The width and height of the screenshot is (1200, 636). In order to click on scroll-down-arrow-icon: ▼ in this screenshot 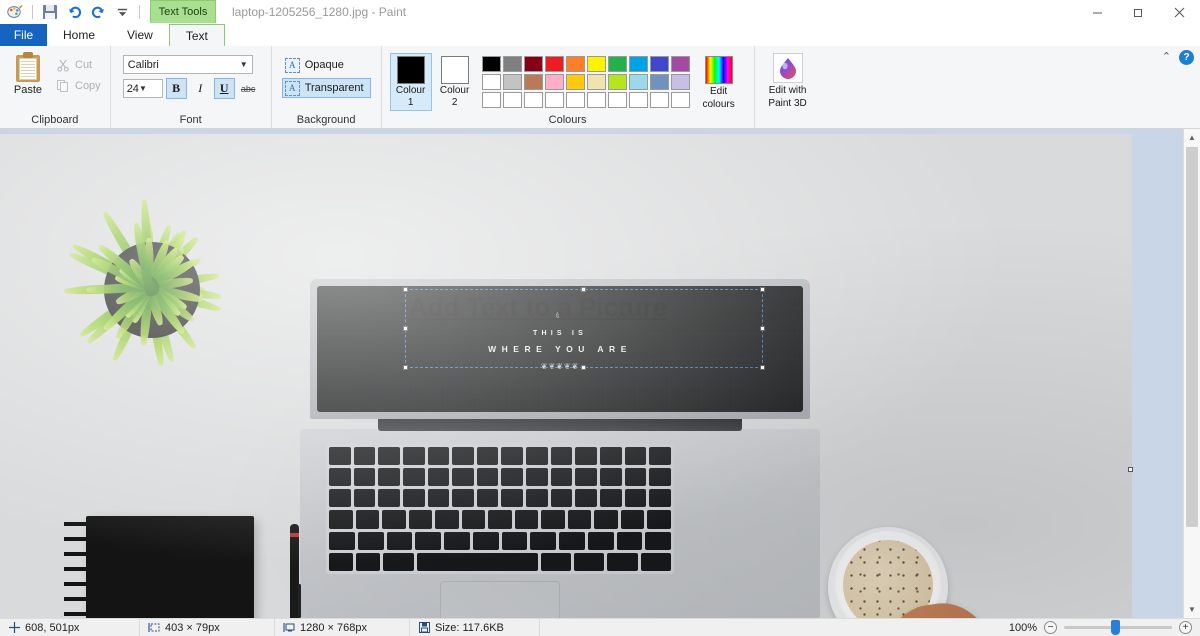, I will do `click(1192, 609)`.